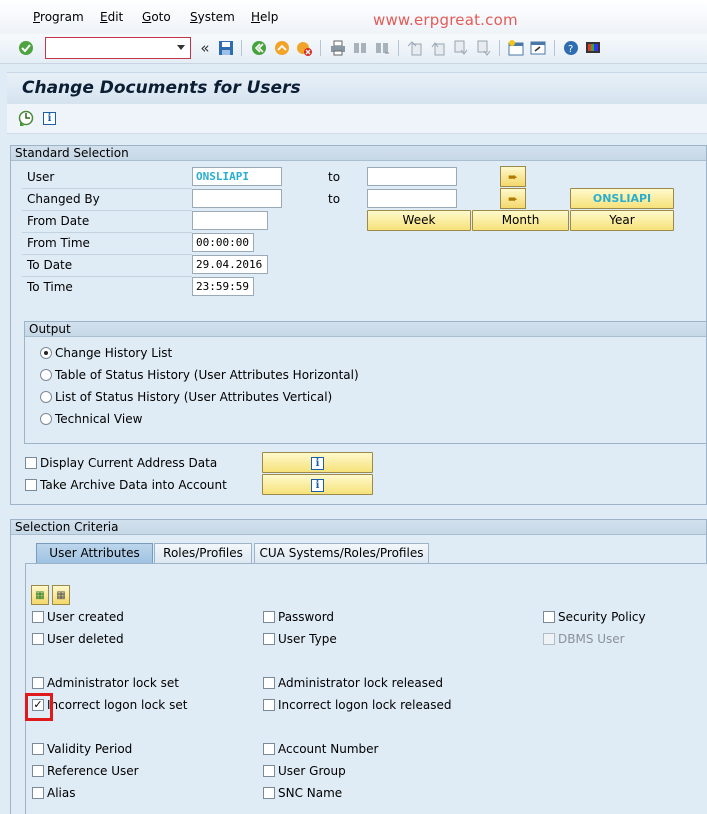 This screenshot has height=814, width=707. What do you see at coordinates (94, 553) in the screenshot?
I see `tab-user-attributes: User Attributes` at bounding box center [94, 553].